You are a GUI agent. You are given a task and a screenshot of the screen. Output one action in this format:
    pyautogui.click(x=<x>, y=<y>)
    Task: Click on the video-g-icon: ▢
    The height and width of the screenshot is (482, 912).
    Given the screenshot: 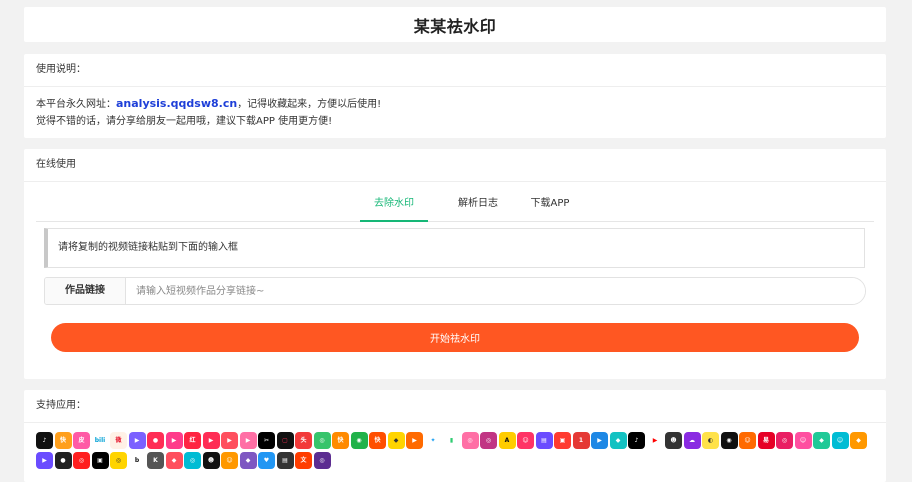 What is the action you would take?
    pyautogui.click(x=285, y=440)
    